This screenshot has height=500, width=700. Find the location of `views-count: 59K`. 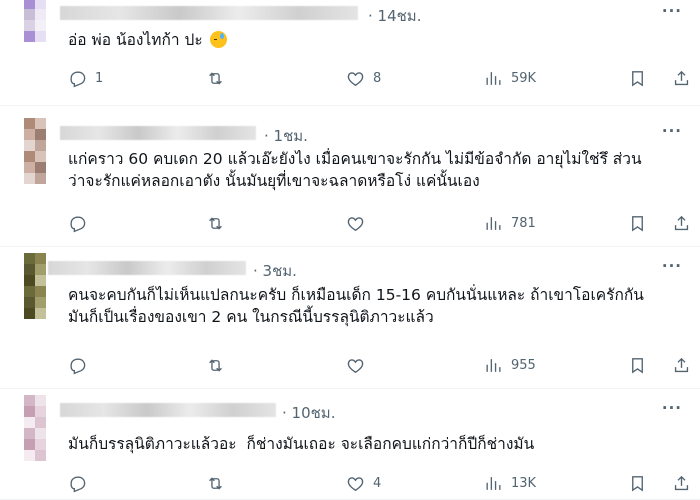

views-count: 59K is located at coordinates (524, 78).